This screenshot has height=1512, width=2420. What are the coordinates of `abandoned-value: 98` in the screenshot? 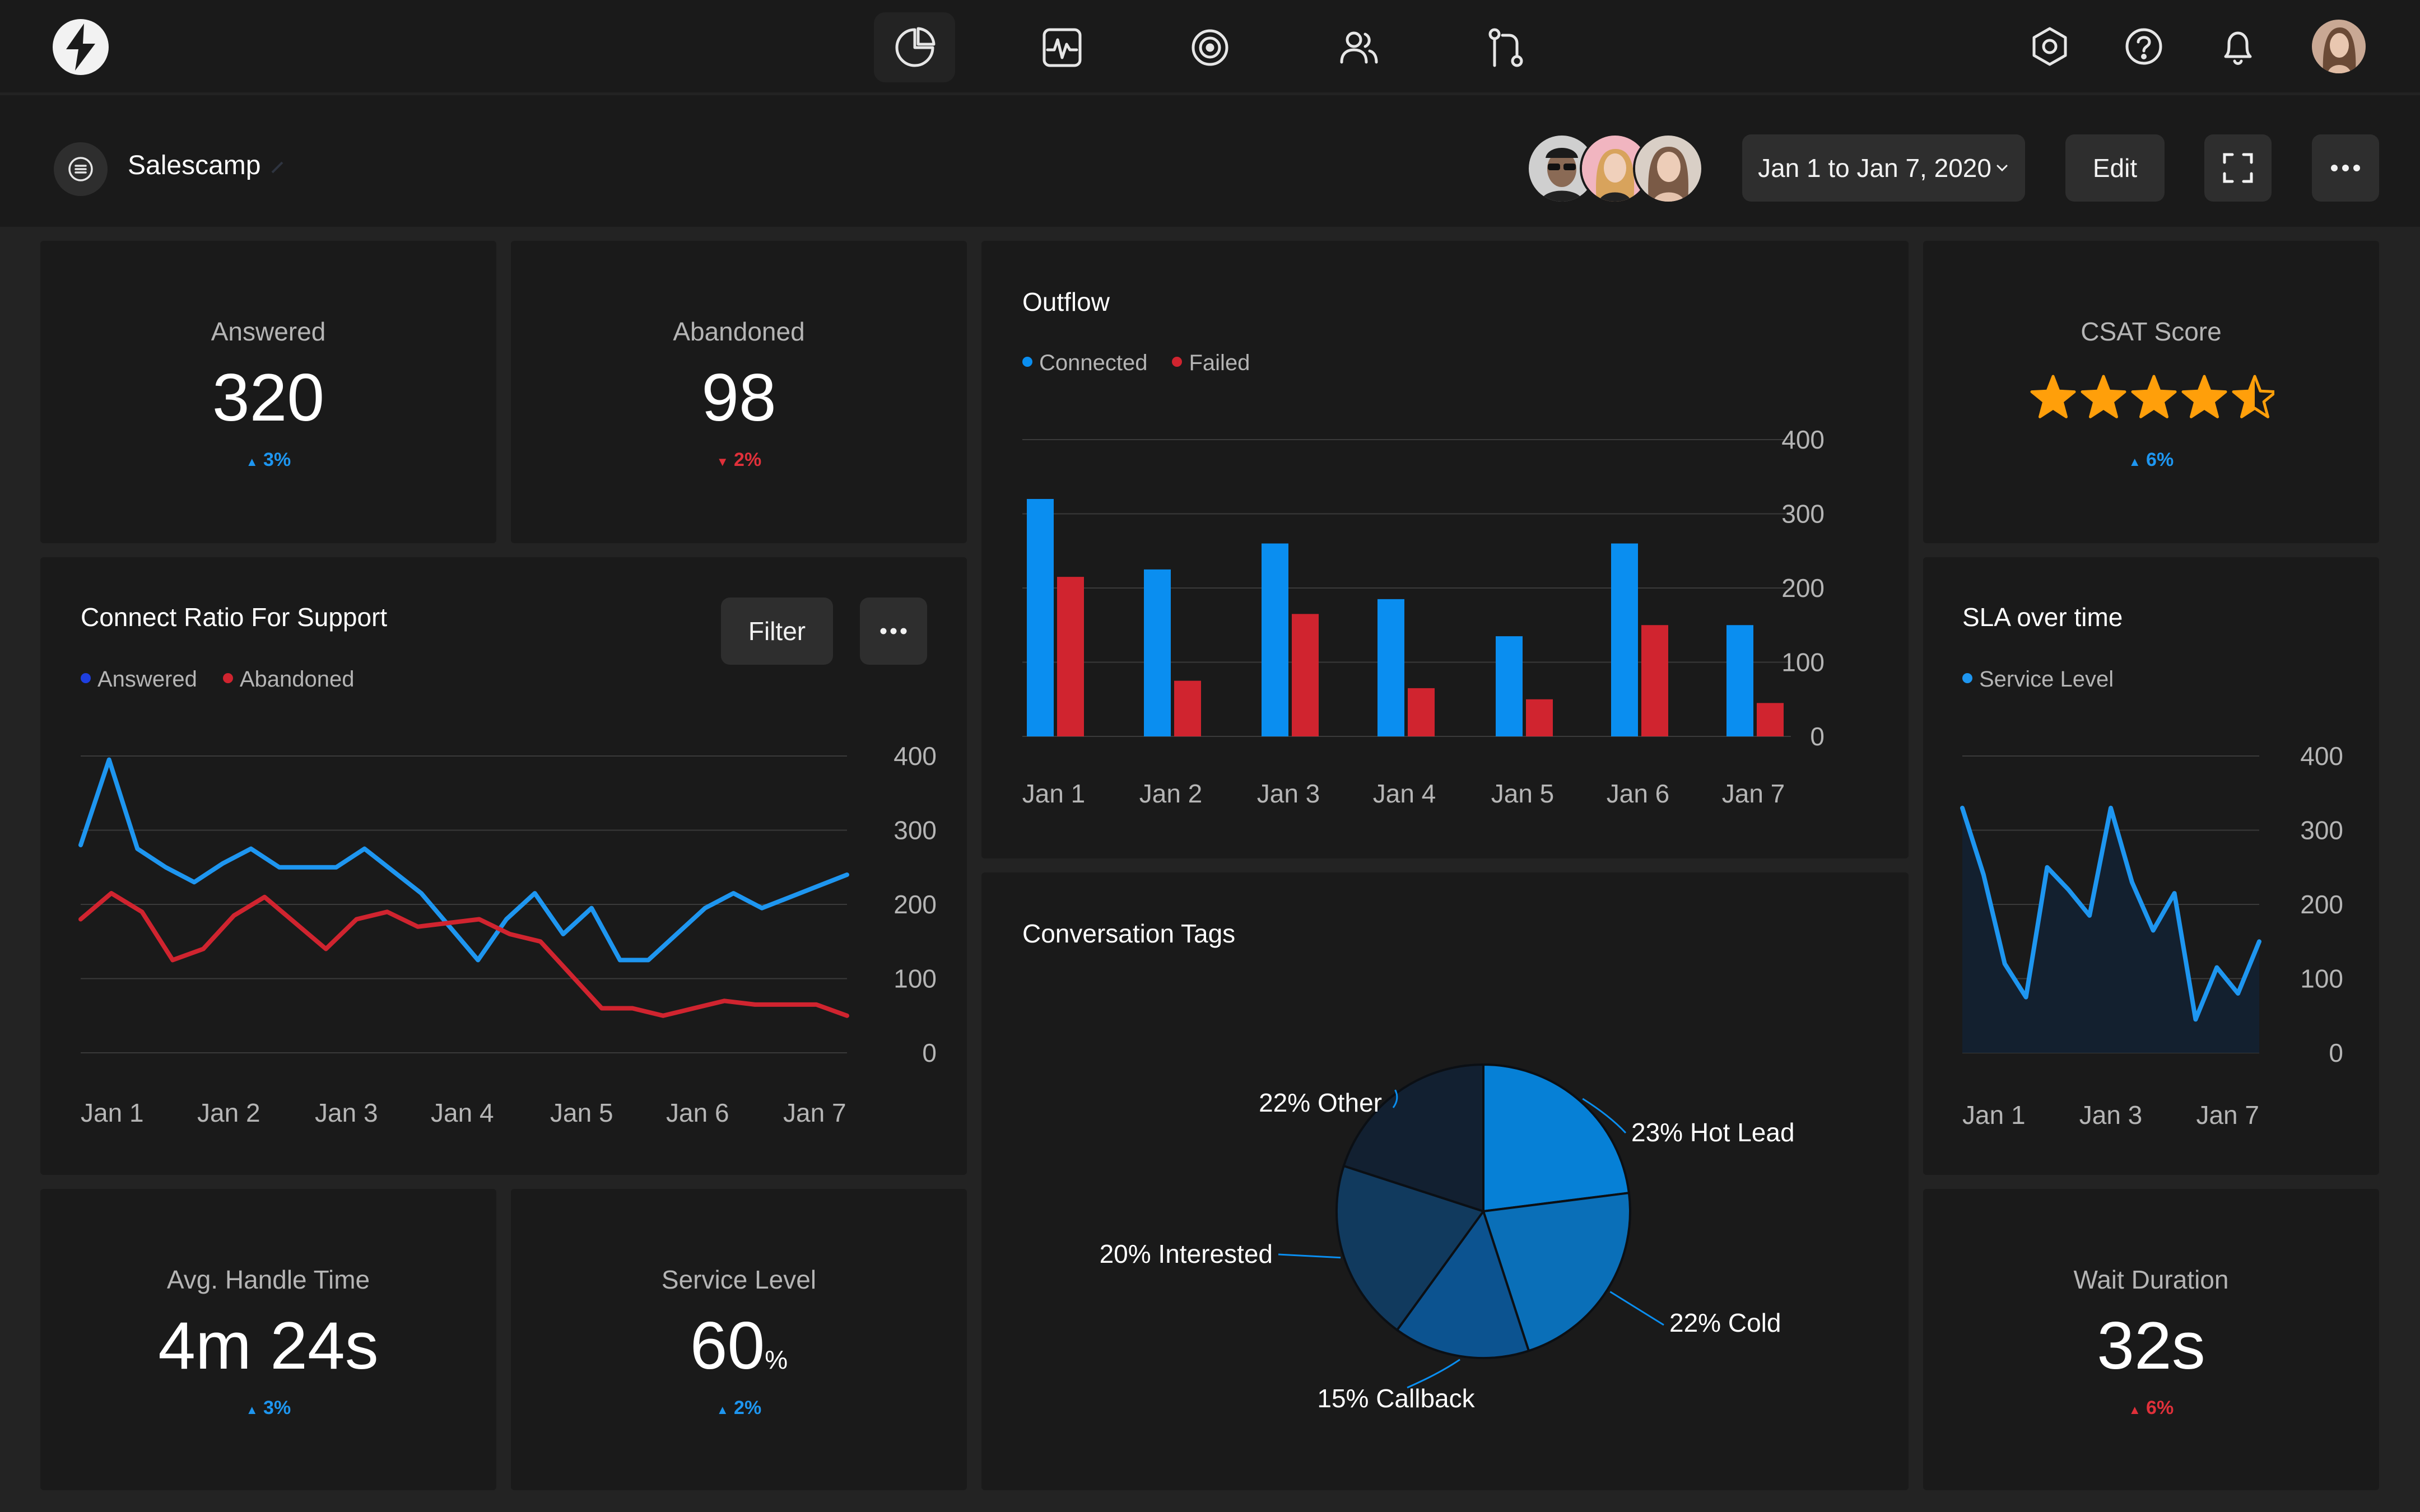 It's located at (739, 398).